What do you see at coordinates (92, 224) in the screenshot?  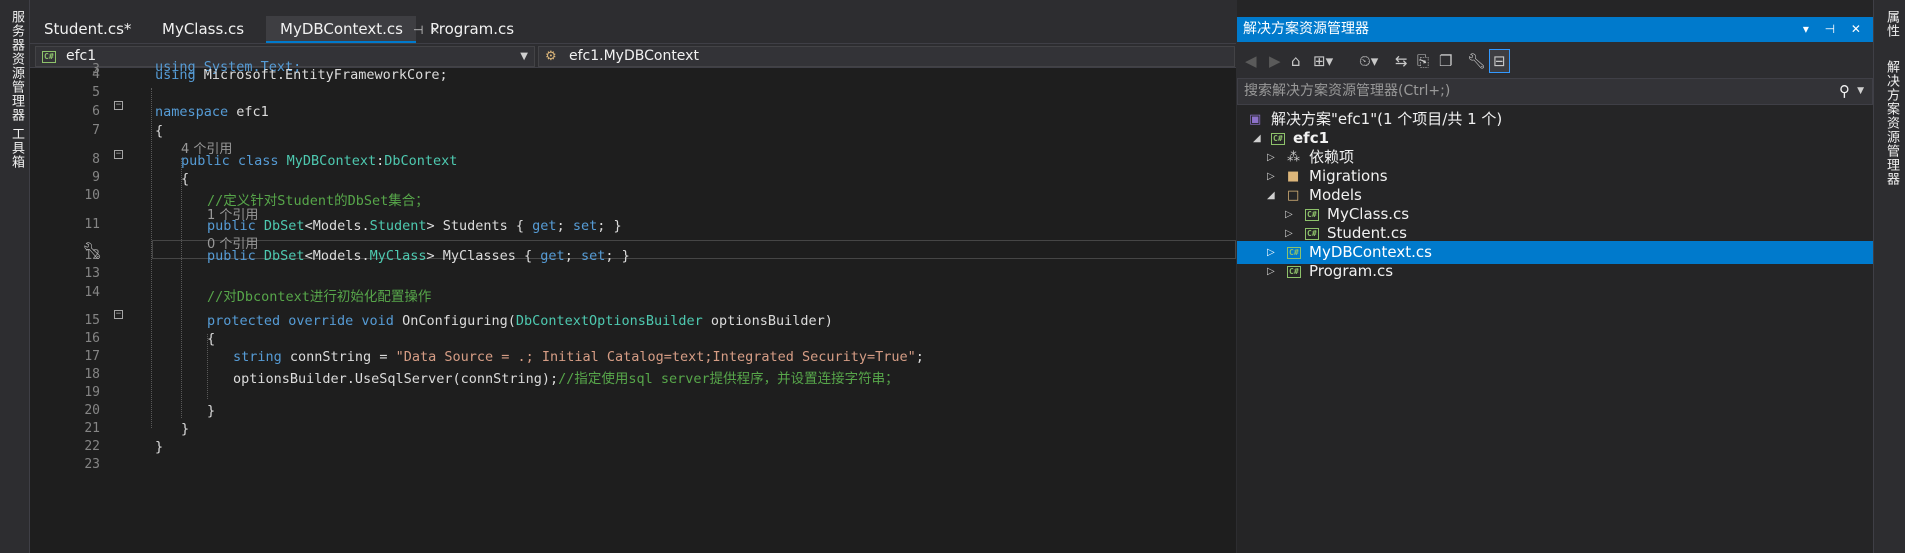 I see `line-number: 11` at bounding box center [92, 224].